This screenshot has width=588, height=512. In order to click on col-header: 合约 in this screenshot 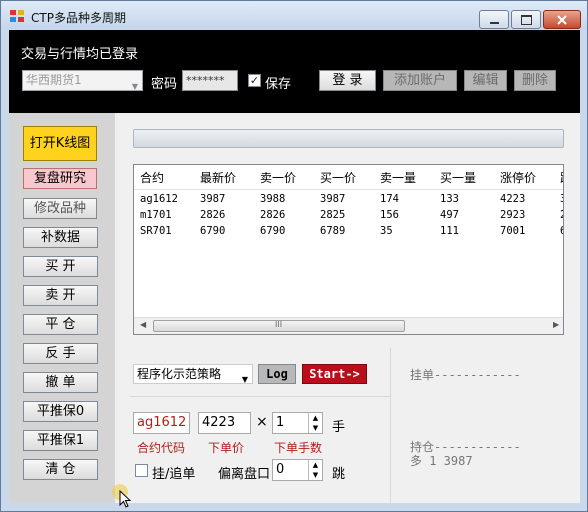, I will do `click(152, 177)`.